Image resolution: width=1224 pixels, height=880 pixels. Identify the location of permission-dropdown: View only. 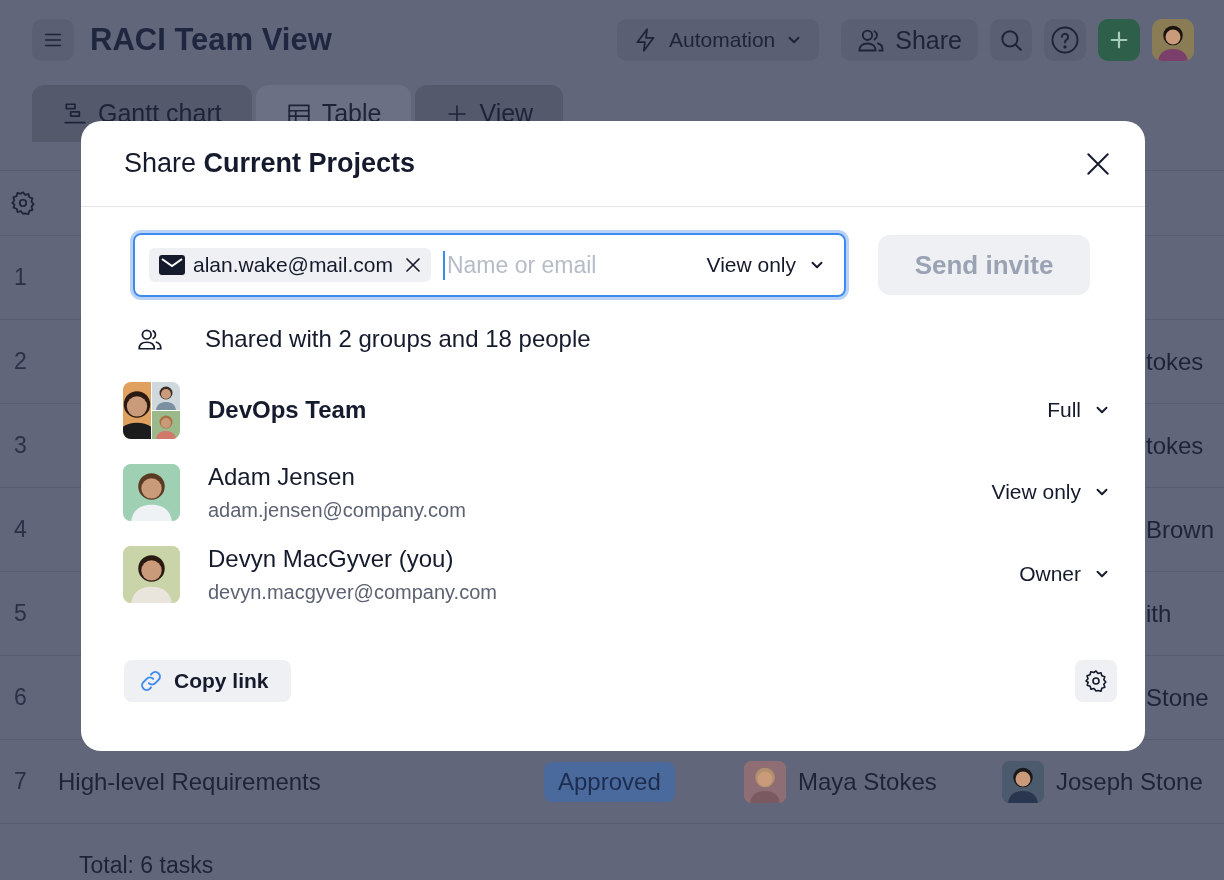
(766, 265).